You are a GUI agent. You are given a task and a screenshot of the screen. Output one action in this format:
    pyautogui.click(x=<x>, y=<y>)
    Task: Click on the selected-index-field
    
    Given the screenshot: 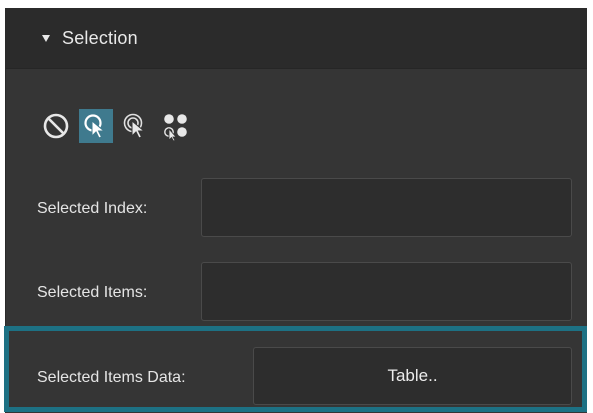 What is the action you would take?
    pyautogui.click(x=386, y=207)
    